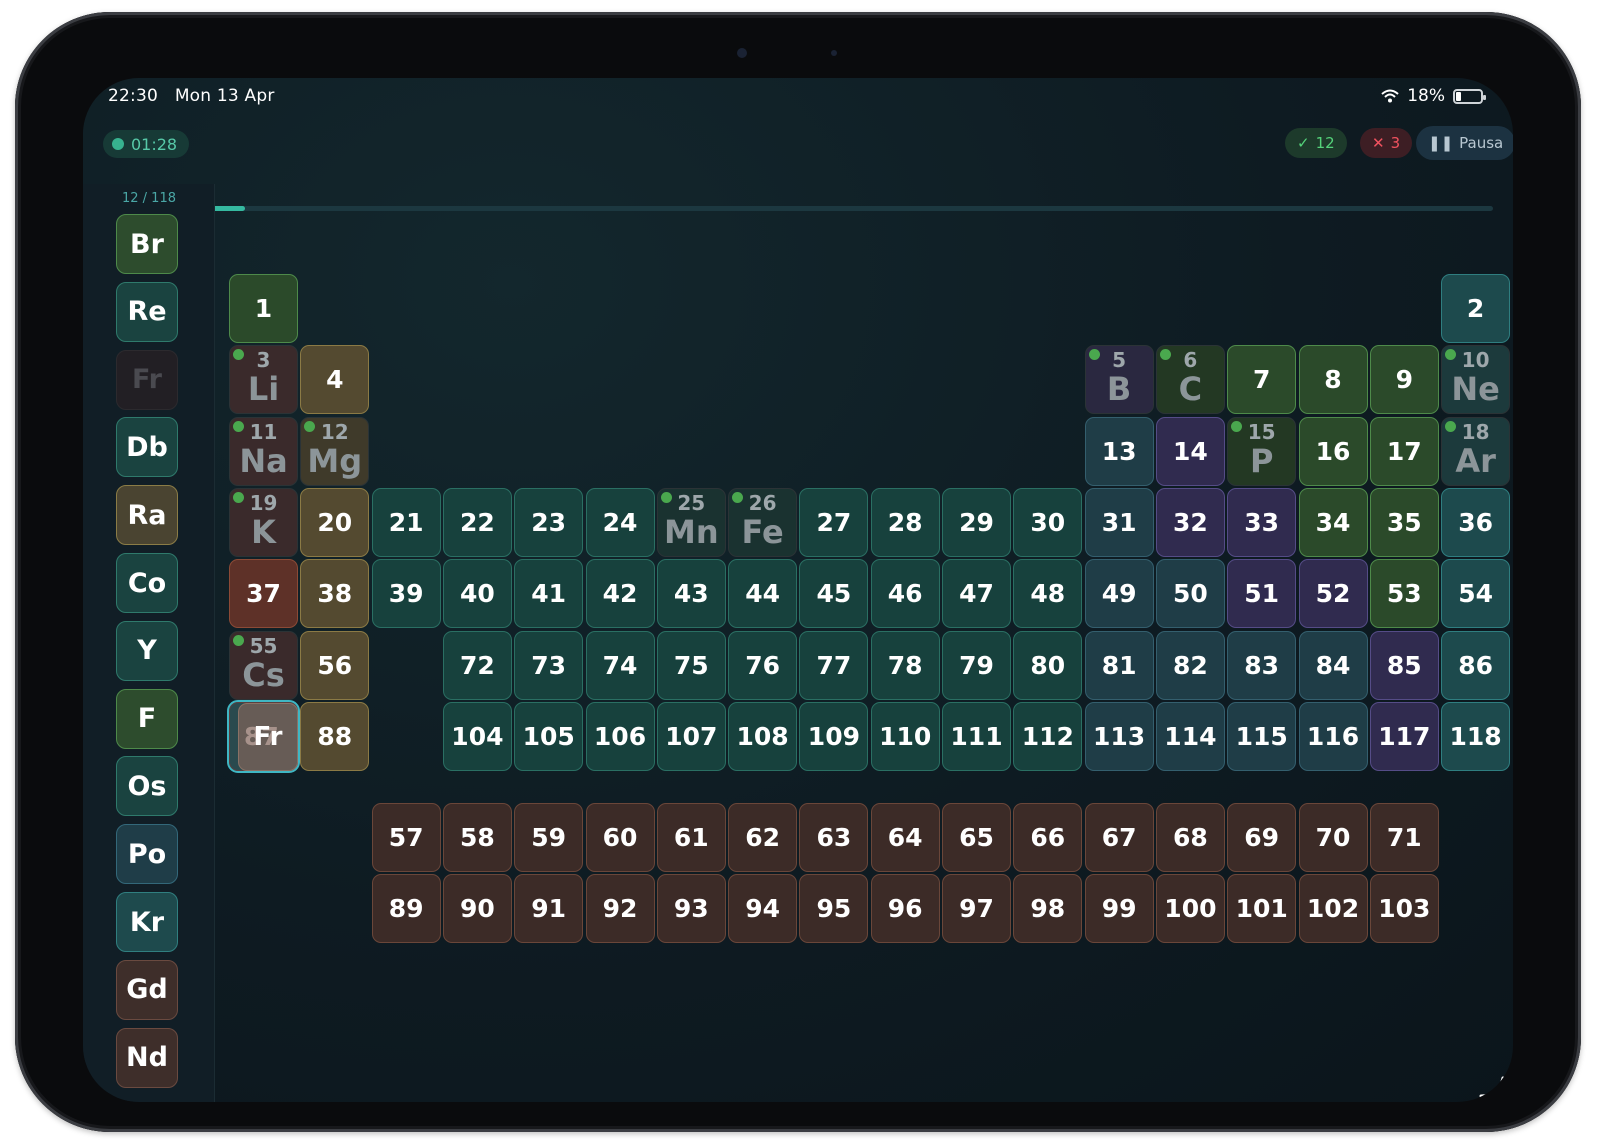  Describe the element at coordinates (1119, 909) in the screenshot. I see `element-slot: 99` at that location.